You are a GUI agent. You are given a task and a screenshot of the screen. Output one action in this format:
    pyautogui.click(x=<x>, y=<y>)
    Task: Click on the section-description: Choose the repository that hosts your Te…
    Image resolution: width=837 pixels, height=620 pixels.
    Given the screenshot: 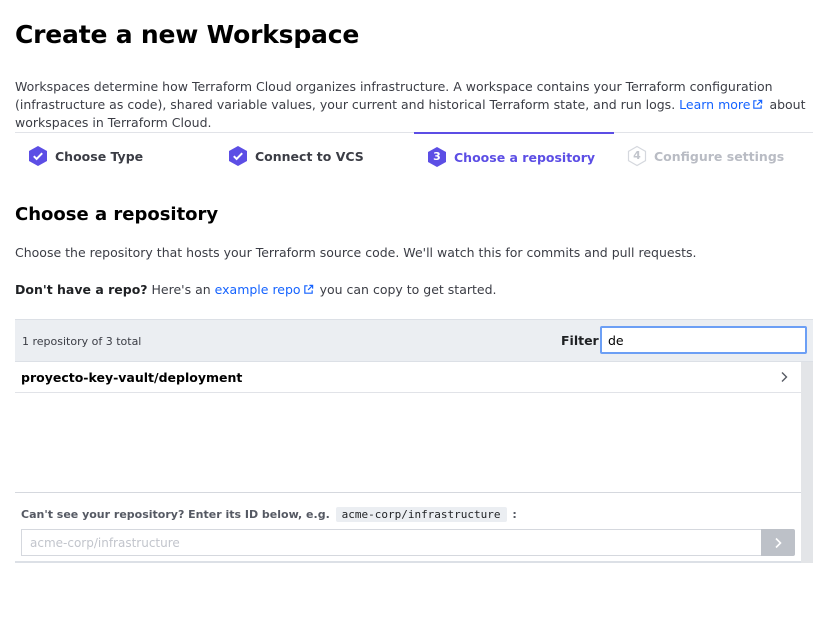 What is the action you would take?
    pyautogui.click(x=356, y=252)
    